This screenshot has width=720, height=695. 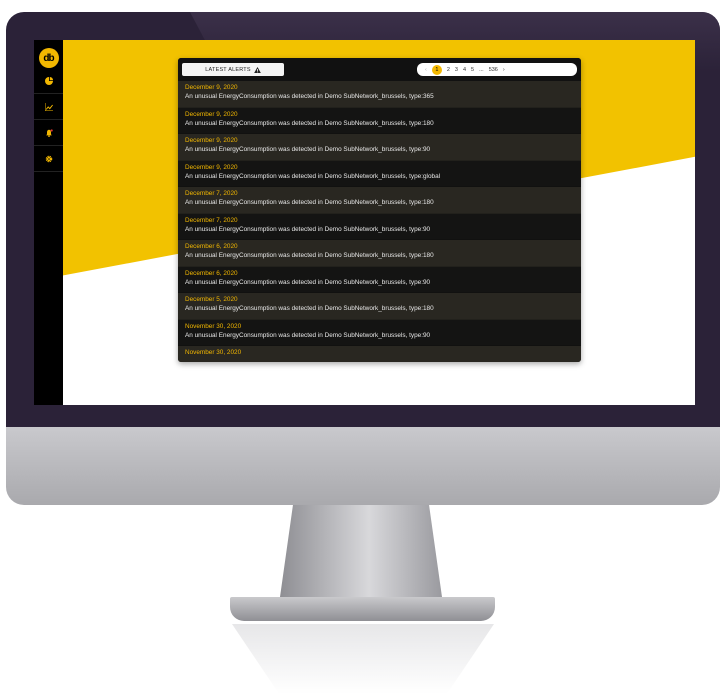 I want to click on gear-icon, so click(x=48, y=158).